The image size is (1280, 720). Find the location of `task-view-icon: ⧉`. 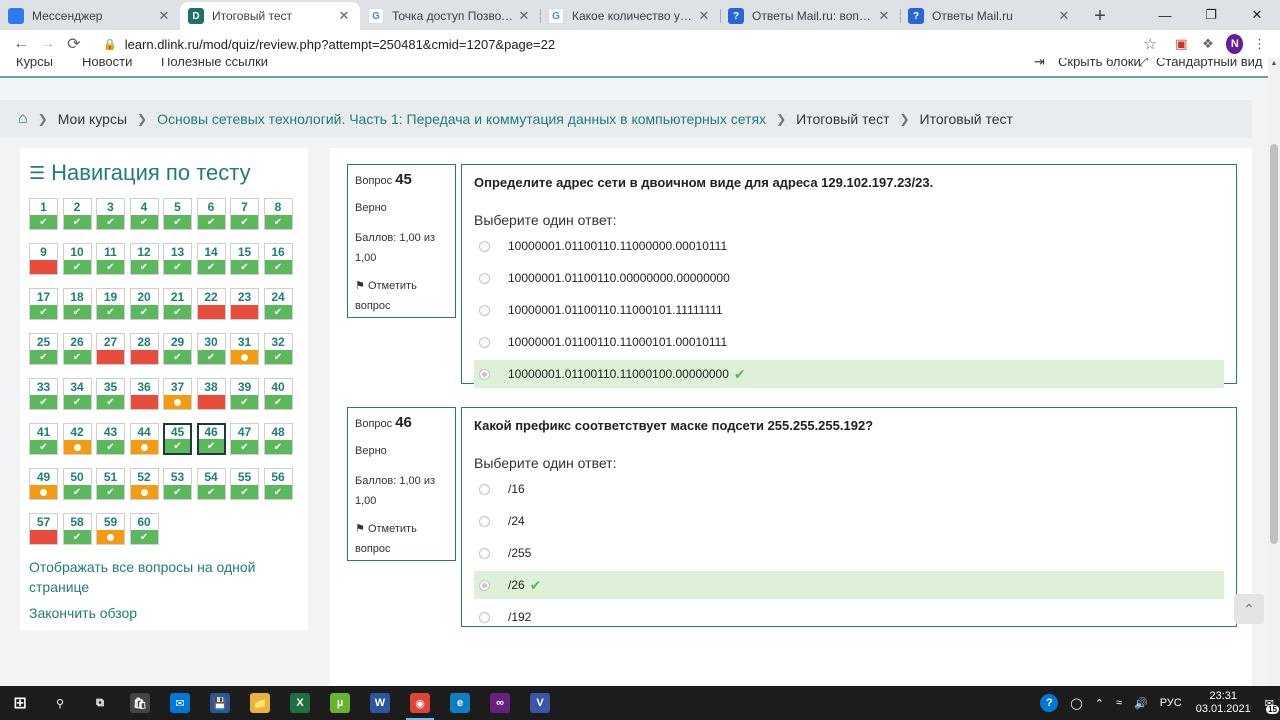

task-view-icon: ⧉ is located at coordinates (100, 703).